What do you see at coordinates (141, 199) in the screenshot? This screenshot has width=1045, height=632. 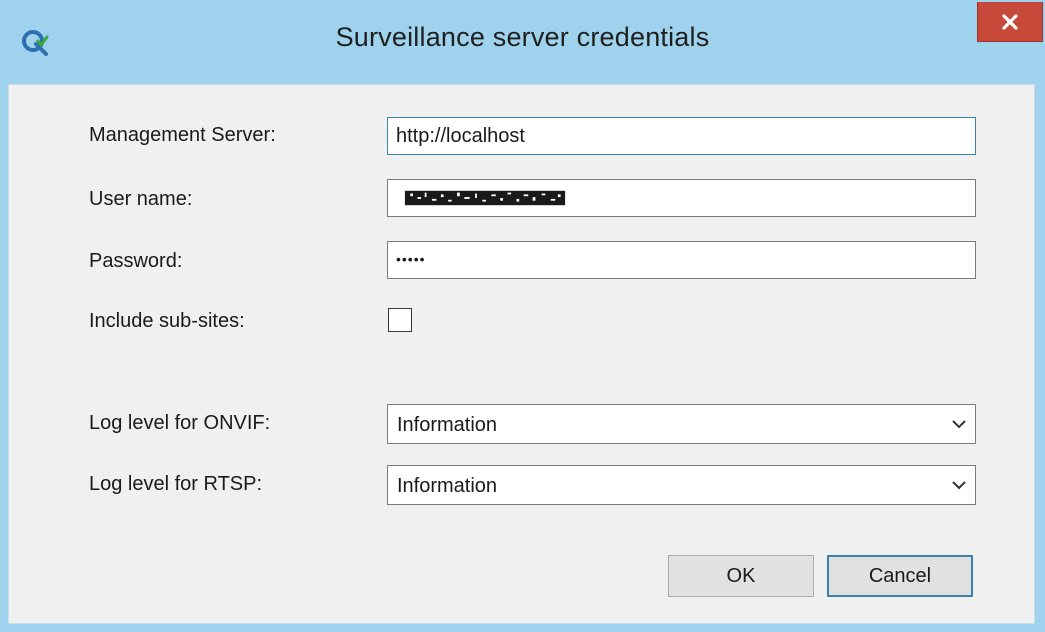 I see `user-name-label: User name:` at bounding box center [141, 199].